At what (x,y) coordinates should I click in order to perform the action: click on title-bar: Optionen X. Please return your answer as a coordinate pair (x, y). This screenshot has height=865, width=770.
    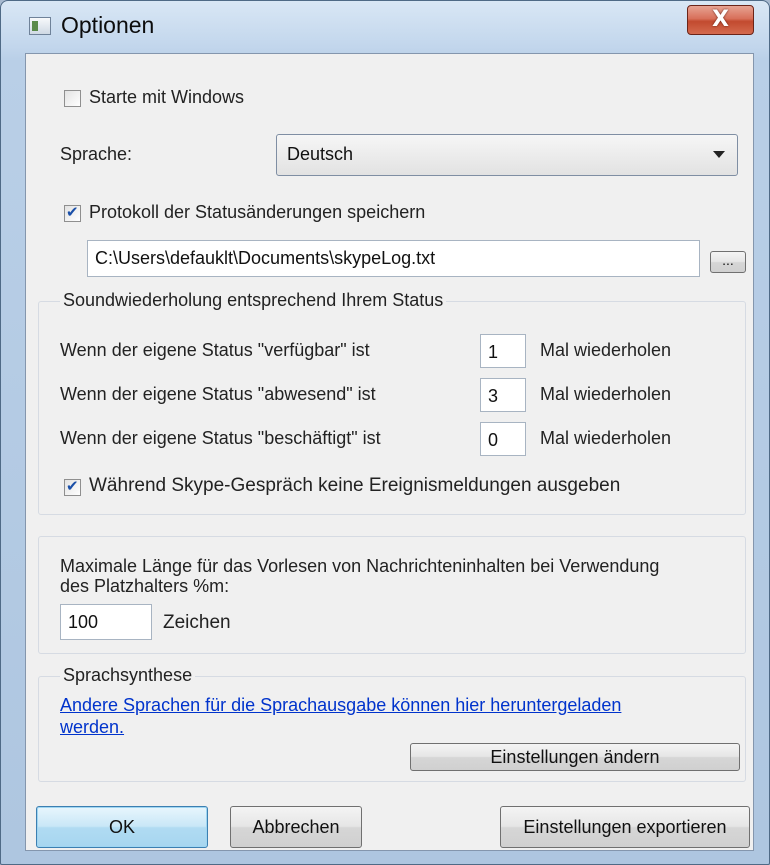
    Looking at the image, I should click on (385, 27).